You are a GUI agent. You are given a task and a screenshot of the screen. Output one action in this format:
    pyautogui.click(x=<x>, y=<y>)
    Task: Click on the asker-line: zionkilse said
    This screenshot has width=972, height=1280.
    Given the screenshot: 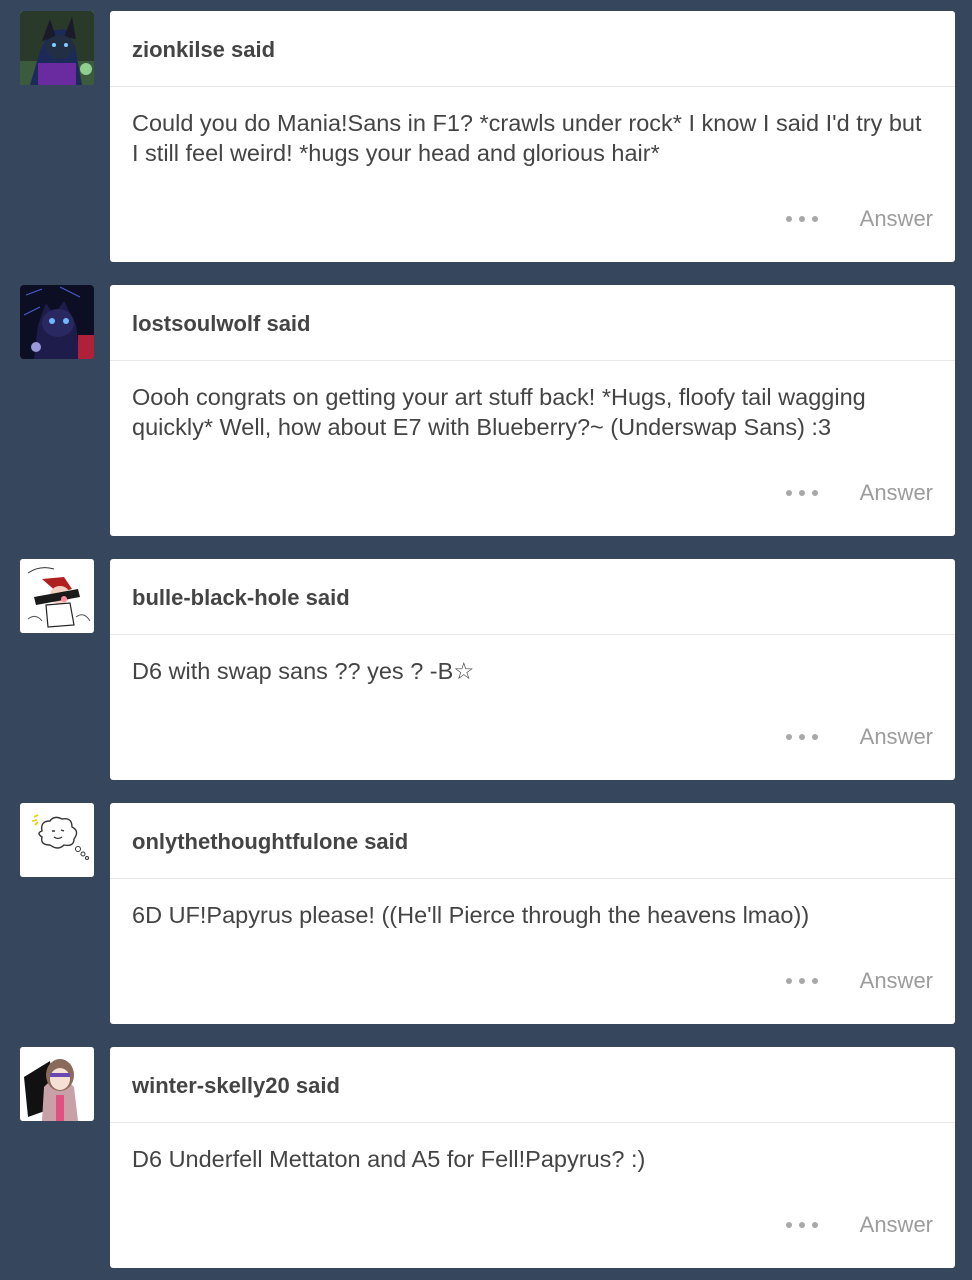 What is the action you would take?
    pyautogui.click(x=203, y=50)
    